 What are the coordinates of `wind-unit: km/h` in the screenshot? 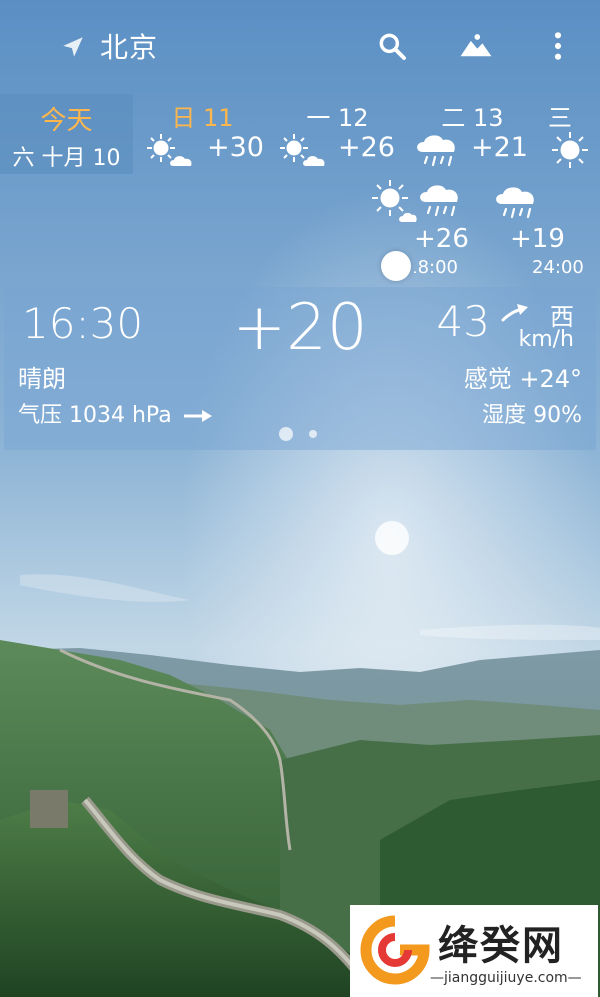 It's located at (546, 339).